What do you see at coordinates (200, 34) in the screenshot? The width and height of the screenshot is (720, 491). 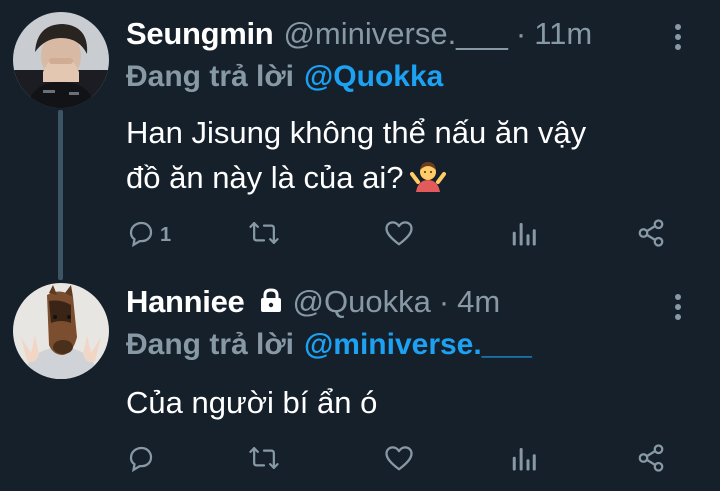 I see `display-name: Seungmin` at bounding box center [200, 34].